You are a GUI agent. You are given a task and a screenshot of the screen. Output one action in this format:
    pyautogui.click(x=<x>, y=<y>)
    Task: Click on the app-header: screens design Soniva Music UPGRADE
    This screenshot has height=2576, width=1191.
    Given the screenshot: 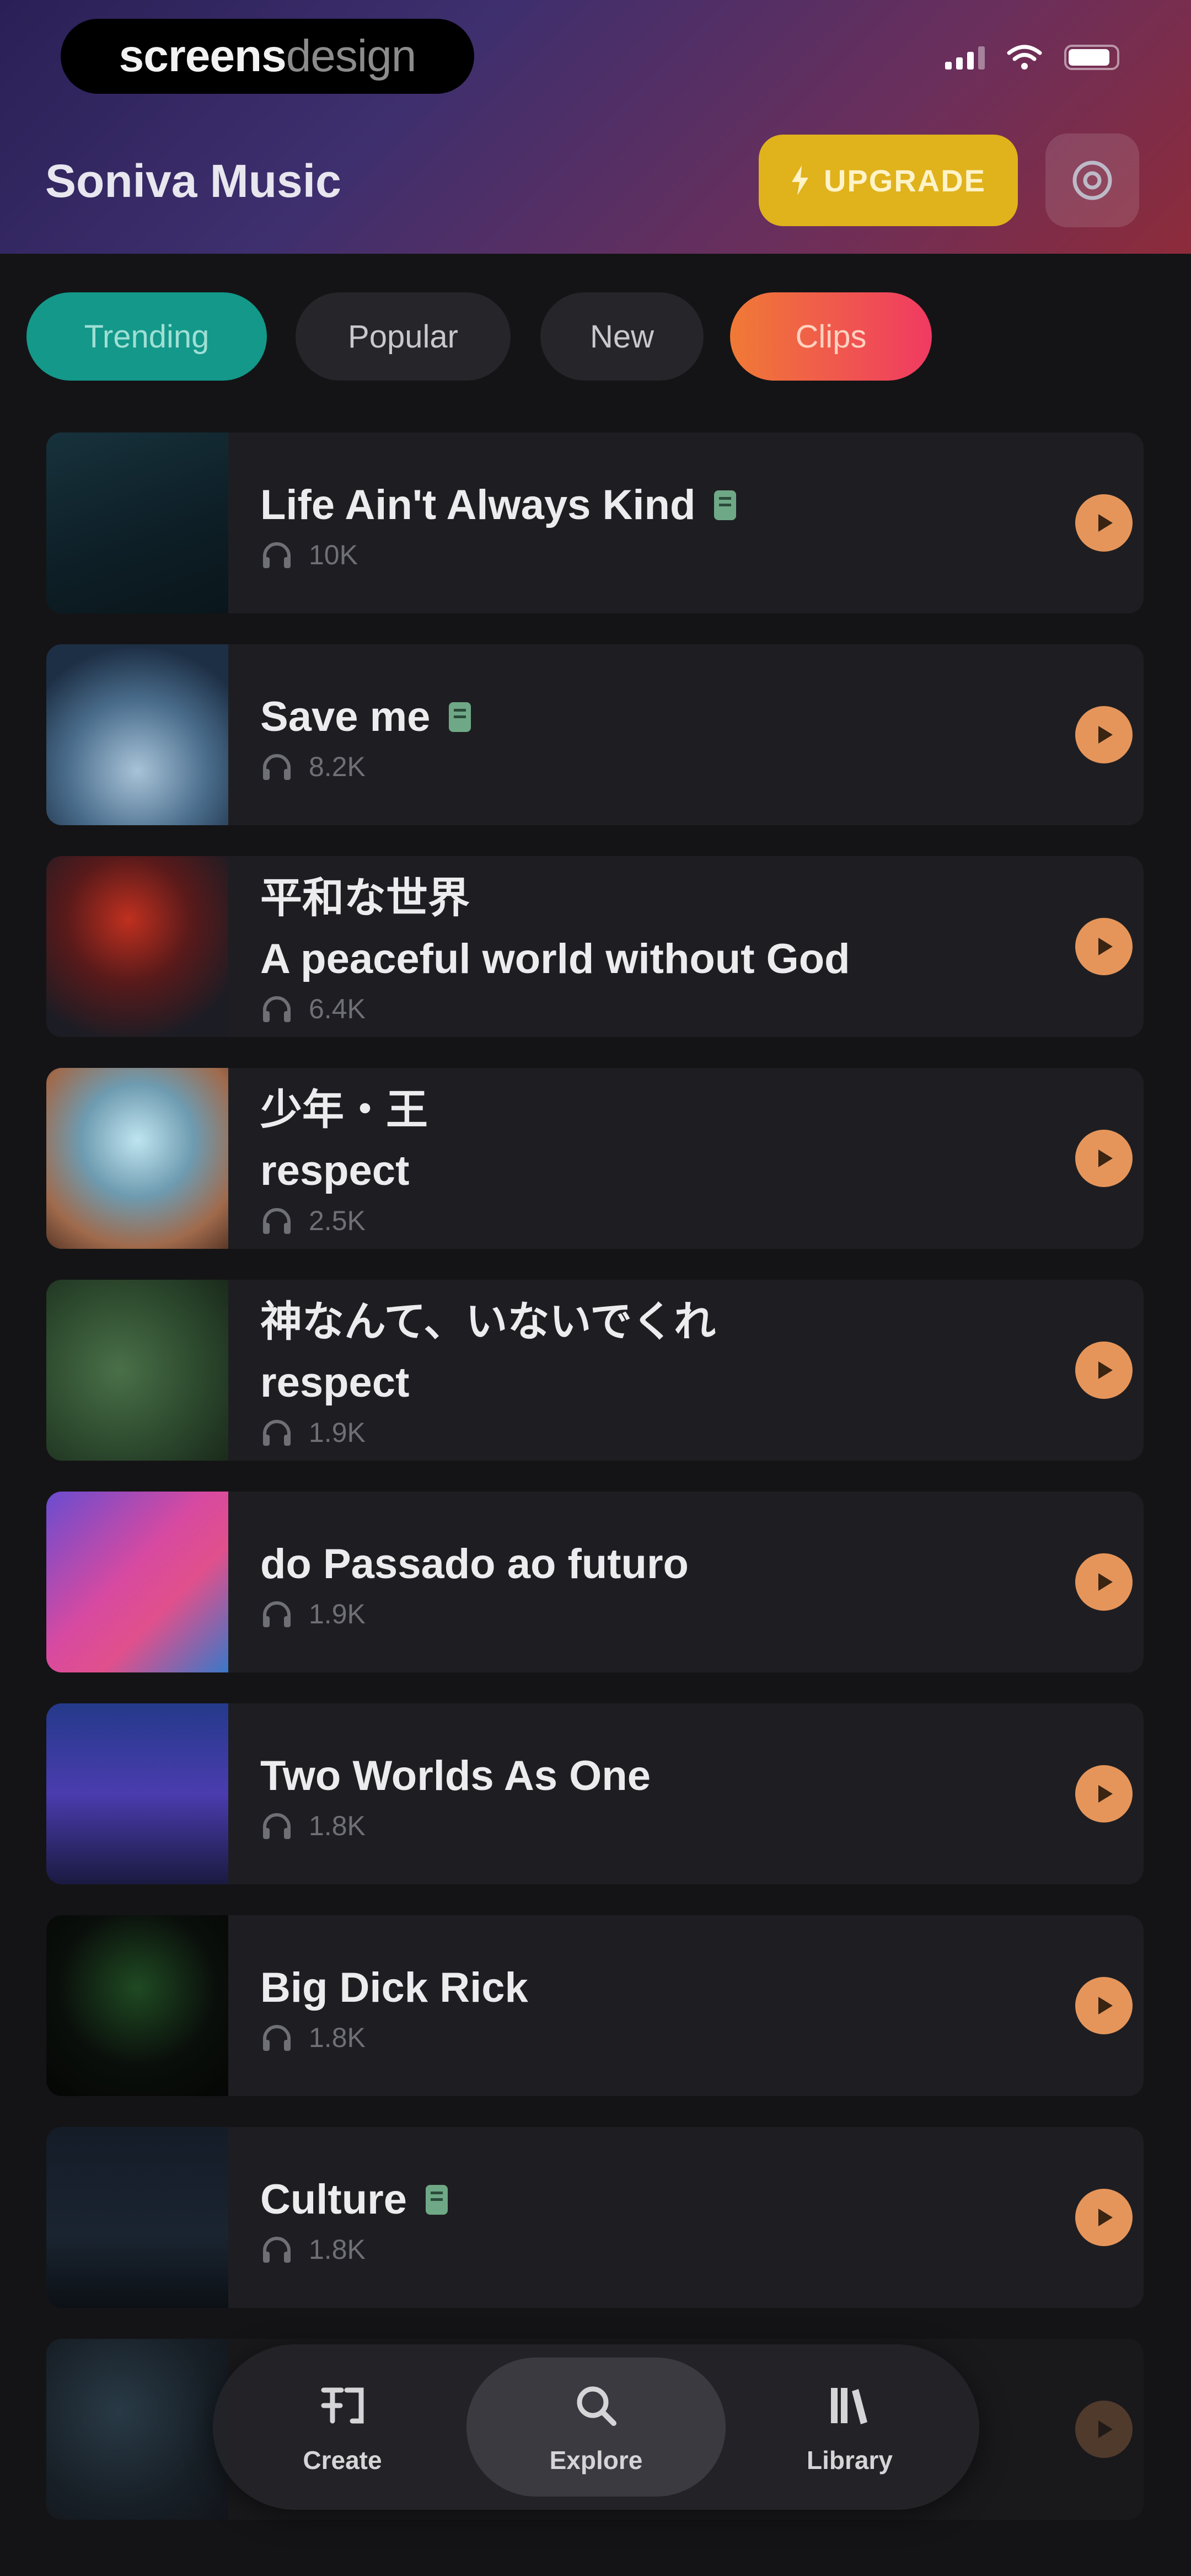 What is the action you would take?
    pyautogui.click(x=595, y=127)
    